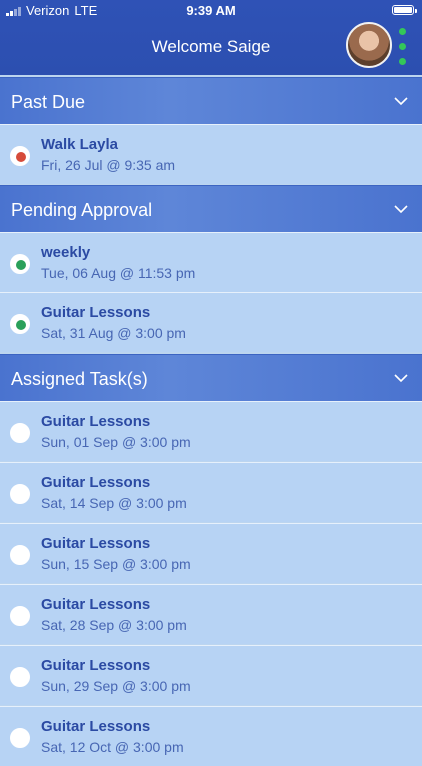  Describe the element at coordinates (211, 431) in the screenshot. I see `task-item: Guitar Lessons Sun, 01 Sep @ 3:00 pm` at that location.